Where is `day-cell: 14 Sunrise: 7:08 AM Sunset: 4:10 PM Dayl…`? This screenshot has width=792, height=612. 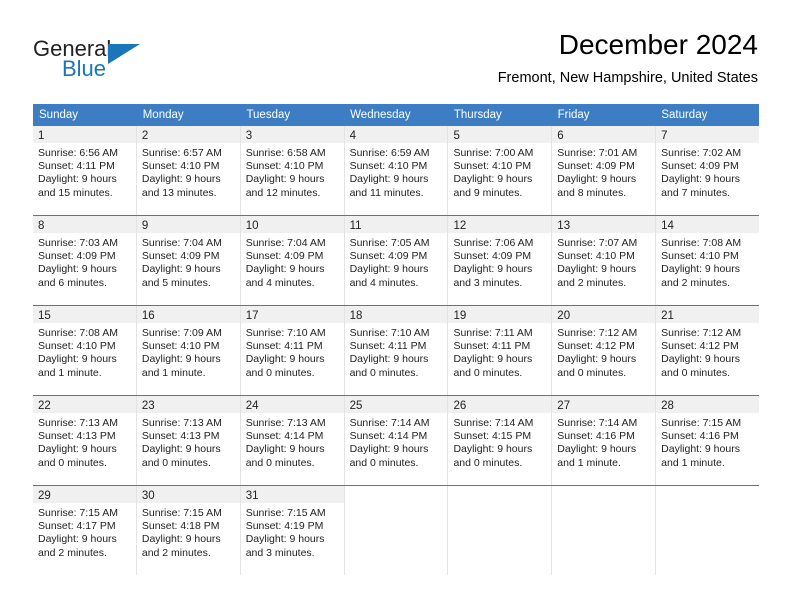
day-cell: 14 Sunrise: 7:08 AM Sunset: 4:10 PM Dayl… is located at coordinates (708, 260).